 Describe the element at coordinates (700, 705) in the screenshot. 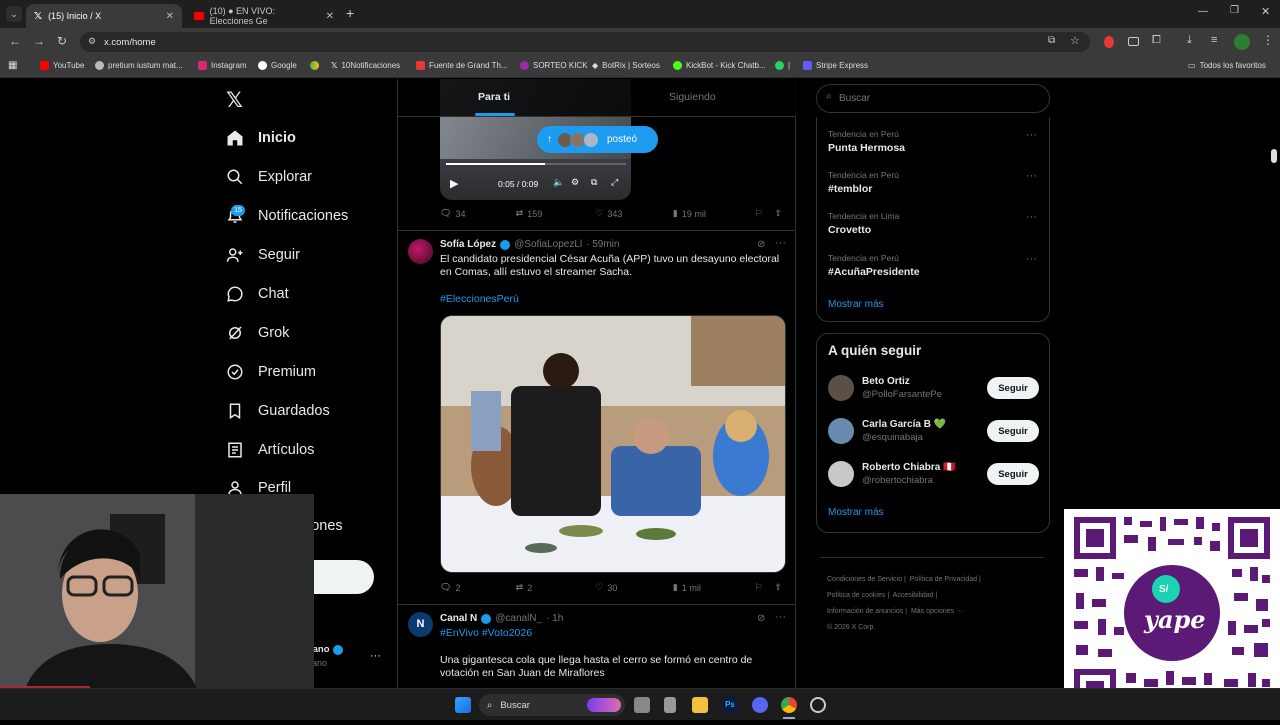

I see `file-explorer-icon` at that location.